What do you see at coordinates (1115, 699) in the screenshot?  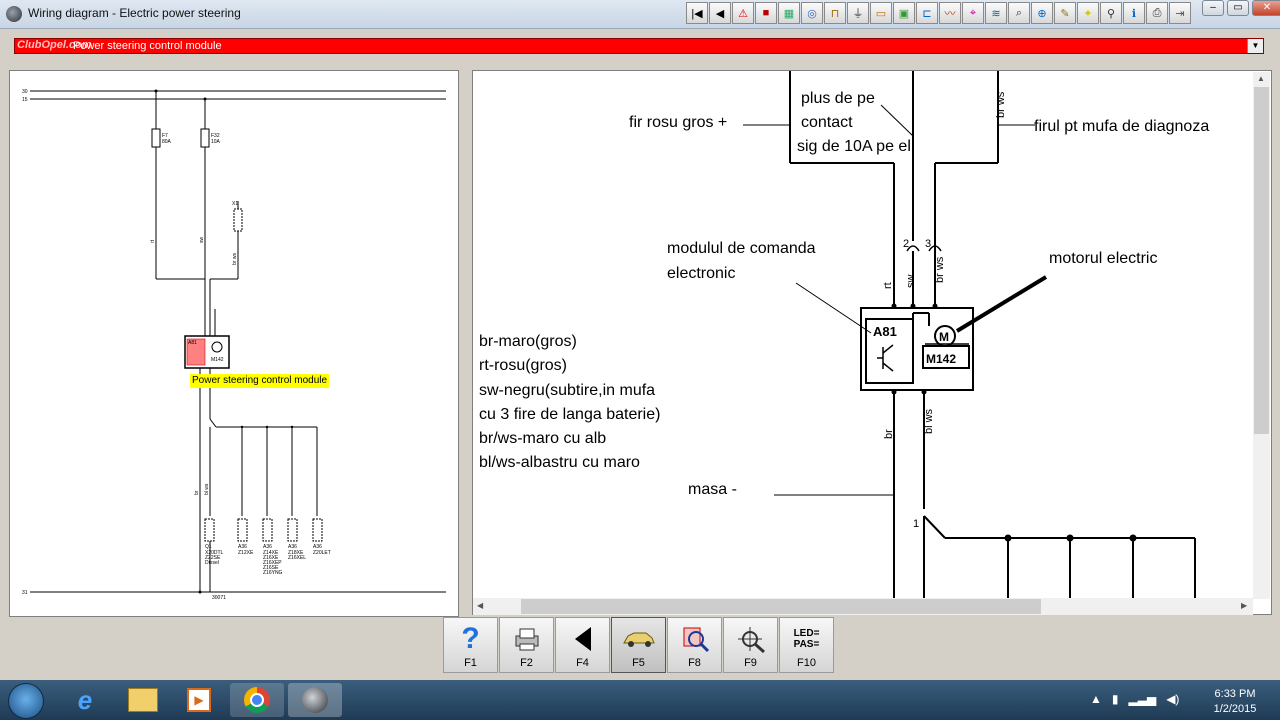 I see `tray-device-icon: ▮` at bounding box center [1115, 699].